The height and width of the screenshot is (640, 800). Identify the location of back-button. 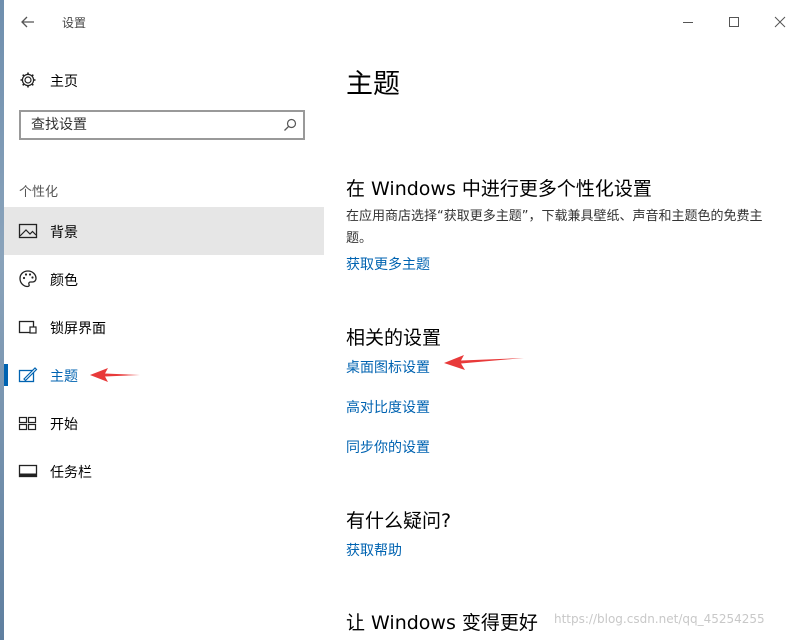
(28, 22).